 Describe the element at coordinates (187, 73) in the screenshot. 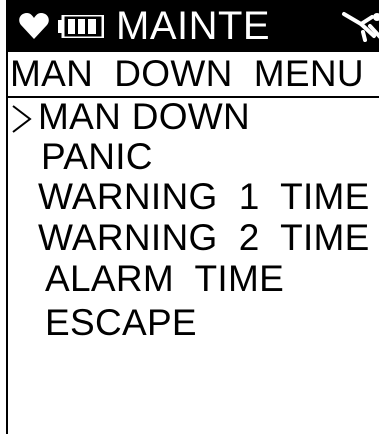

I see `menu-title: MAN DOWN MENU` at that location.